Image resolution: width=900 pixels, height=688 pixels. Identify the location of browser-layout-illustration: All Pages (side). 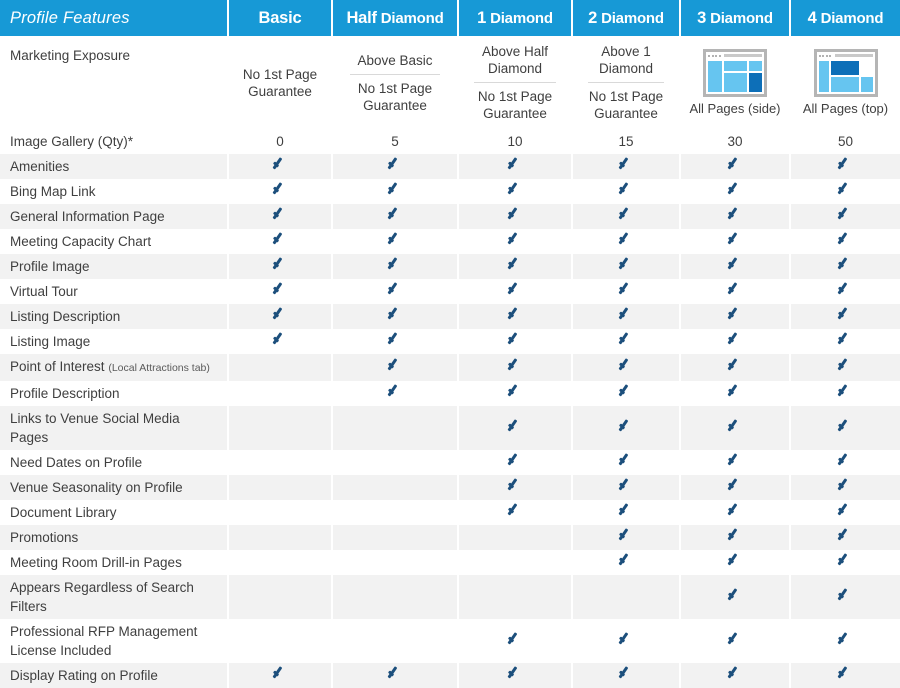
(735, 82).